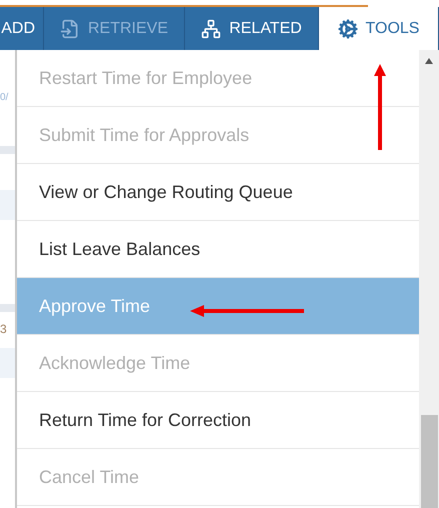 The height and width of the screenshot is (508, 439). Describe the element at coordinates (429, 461) in the screenshot. I see `scrollbar-thumb` at that location.